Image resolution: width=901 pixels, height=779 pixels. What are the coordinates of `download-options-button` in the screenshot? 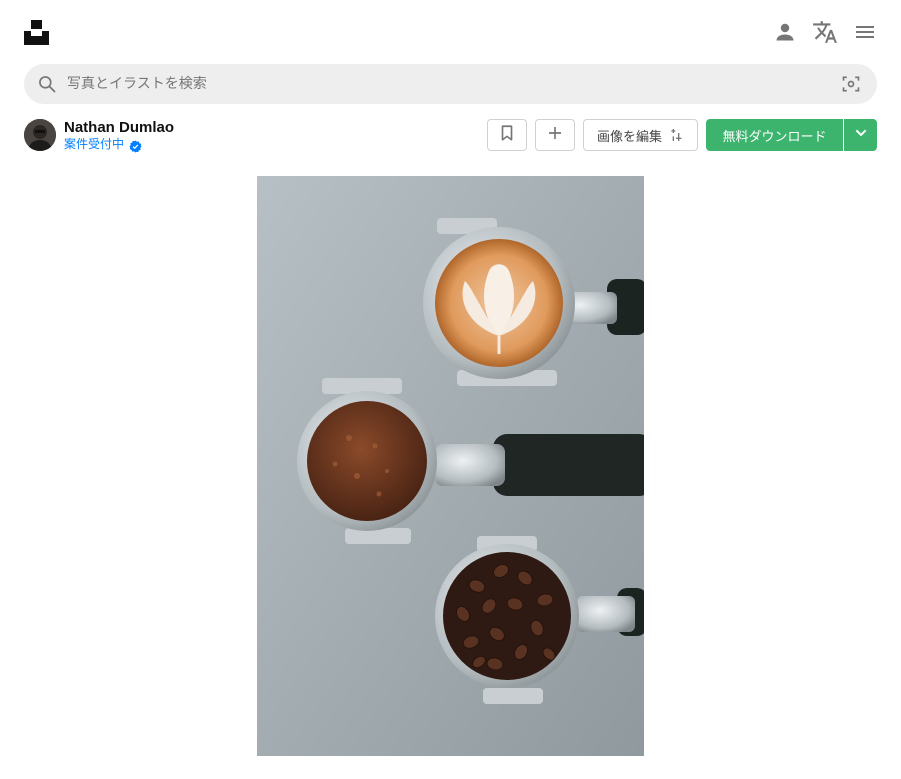 It's located at (860, 135).